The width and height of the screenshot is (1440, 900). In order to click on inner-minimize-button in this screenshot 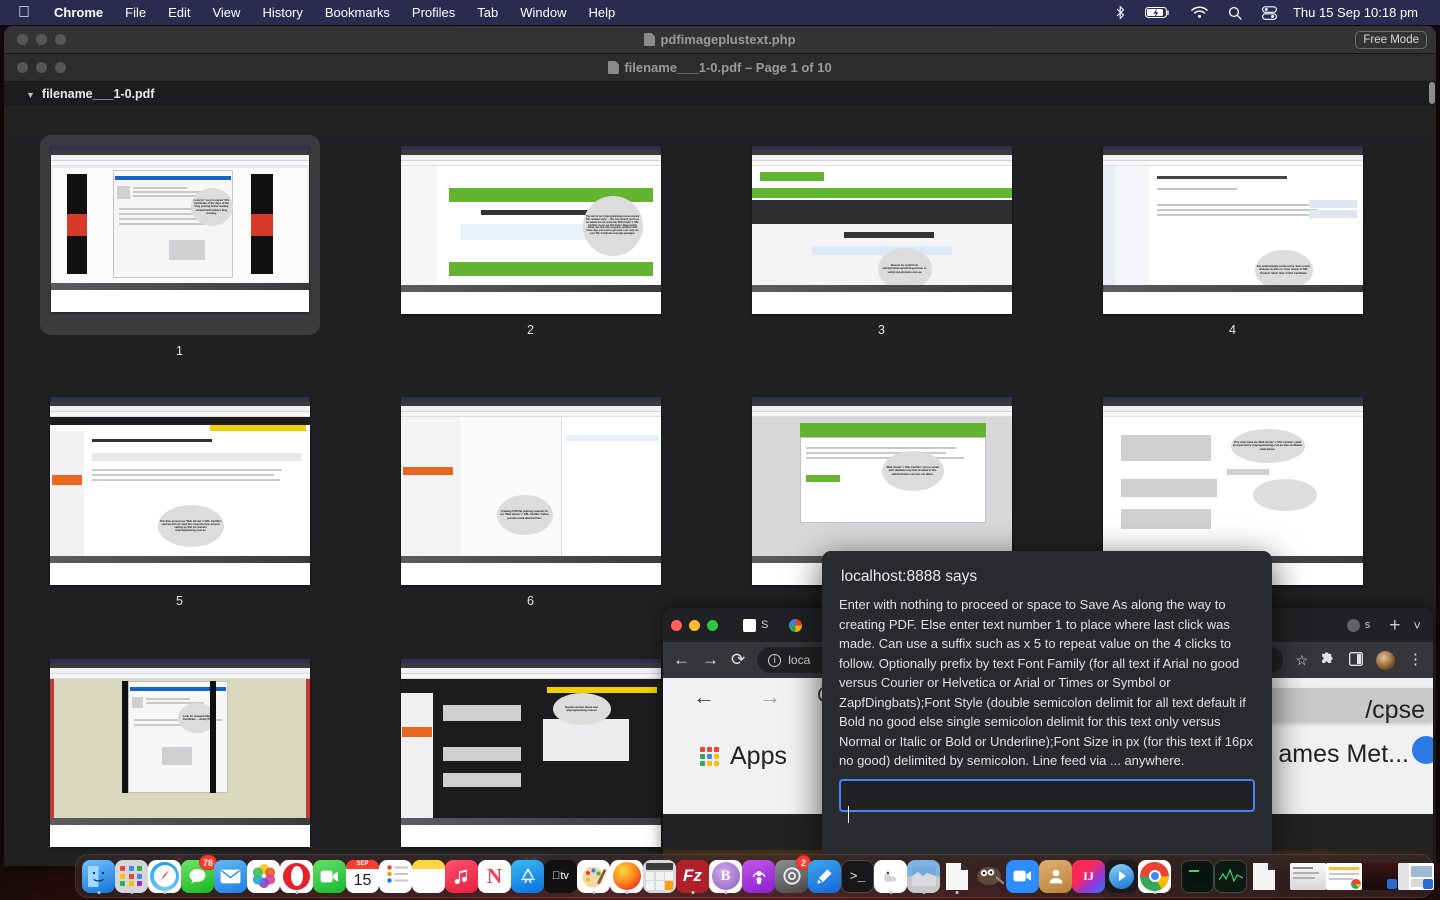, I will do `click(41, 67)`.